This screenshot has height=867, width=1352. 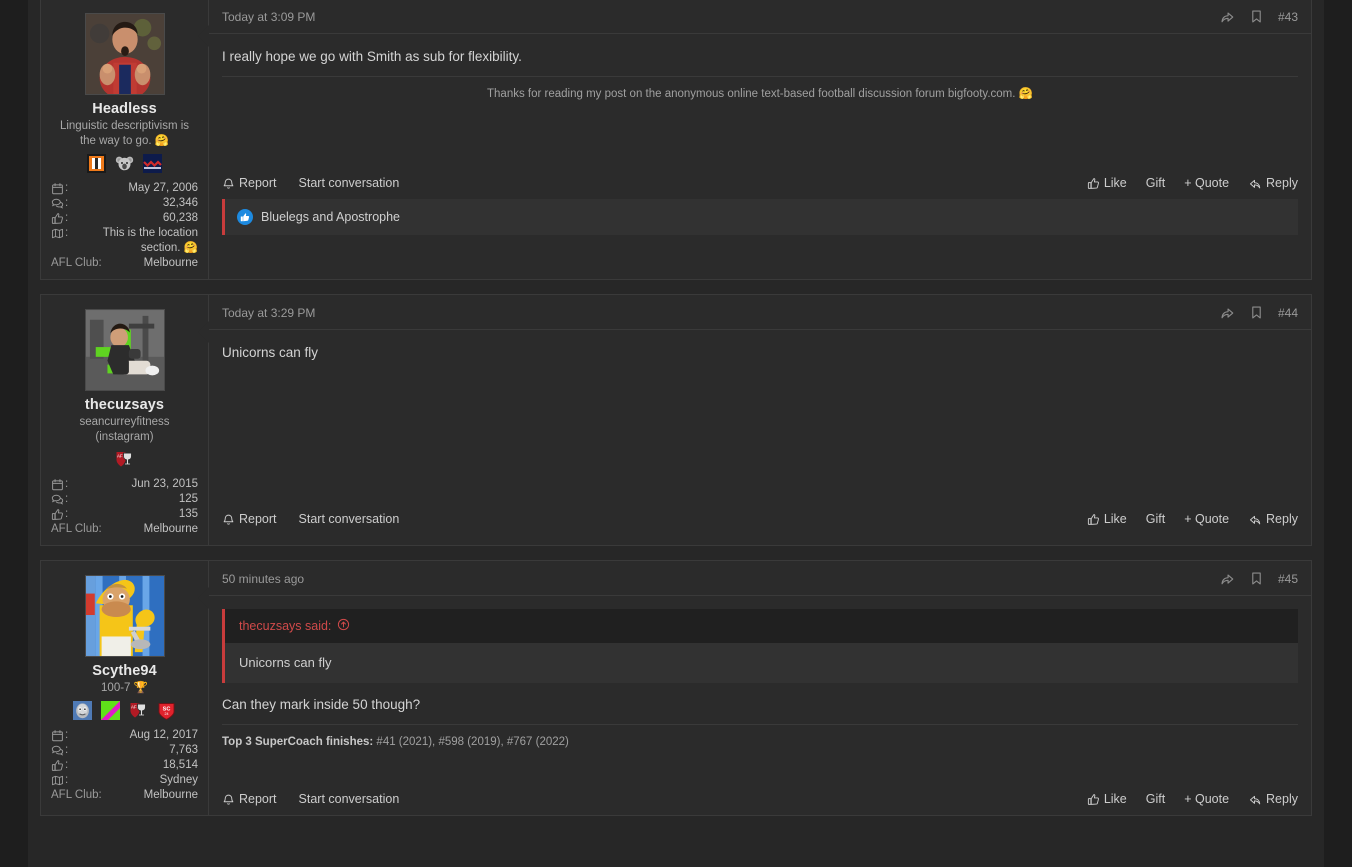 What do you see at coordinates (59, 484) in the screenshot?
I see `calendar-icon: :` at bounding box center [59, 484].